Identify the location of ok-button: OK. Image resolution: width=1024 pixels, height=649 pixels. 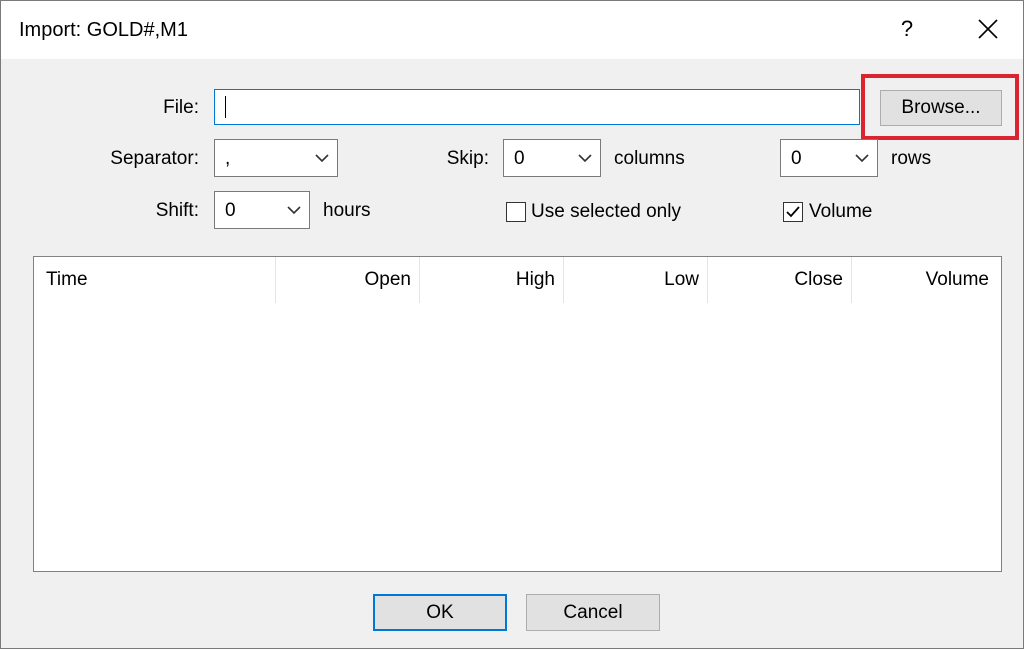
(440, 612).